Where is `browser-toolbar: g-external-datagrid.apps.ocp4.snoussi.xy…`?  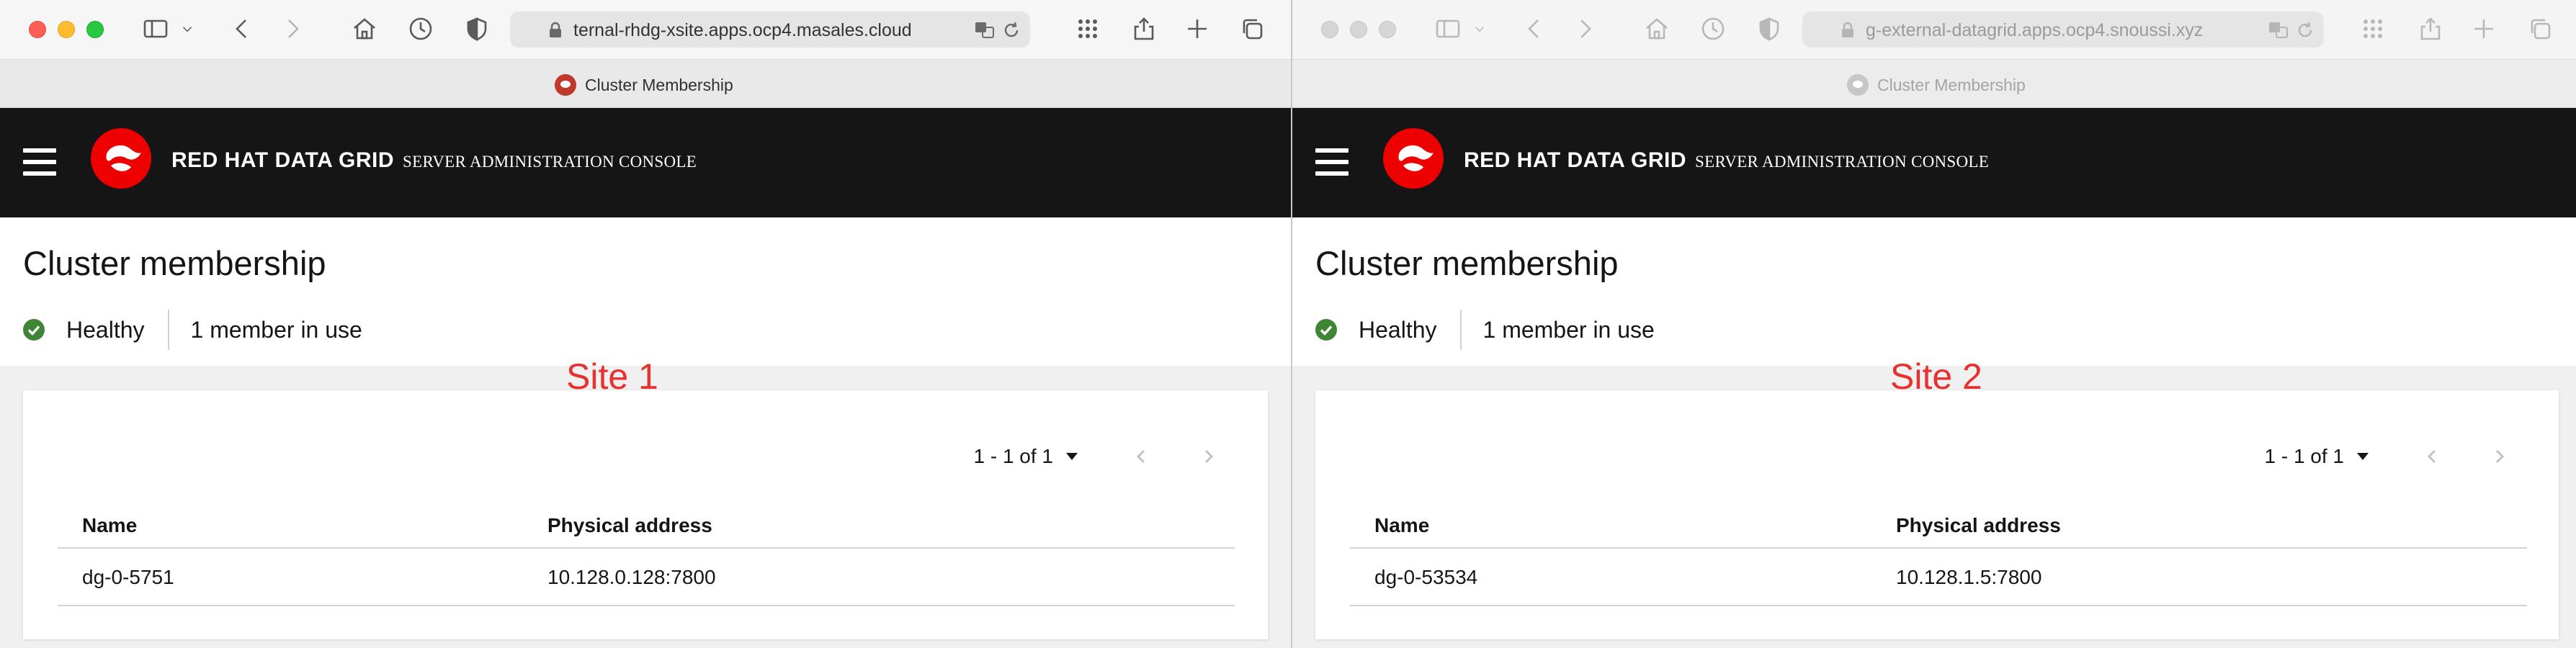 browser-toolbar: g-external-datagrid.apps.ocp4.snoussi.xy… is located at coordinates (1934, 29).